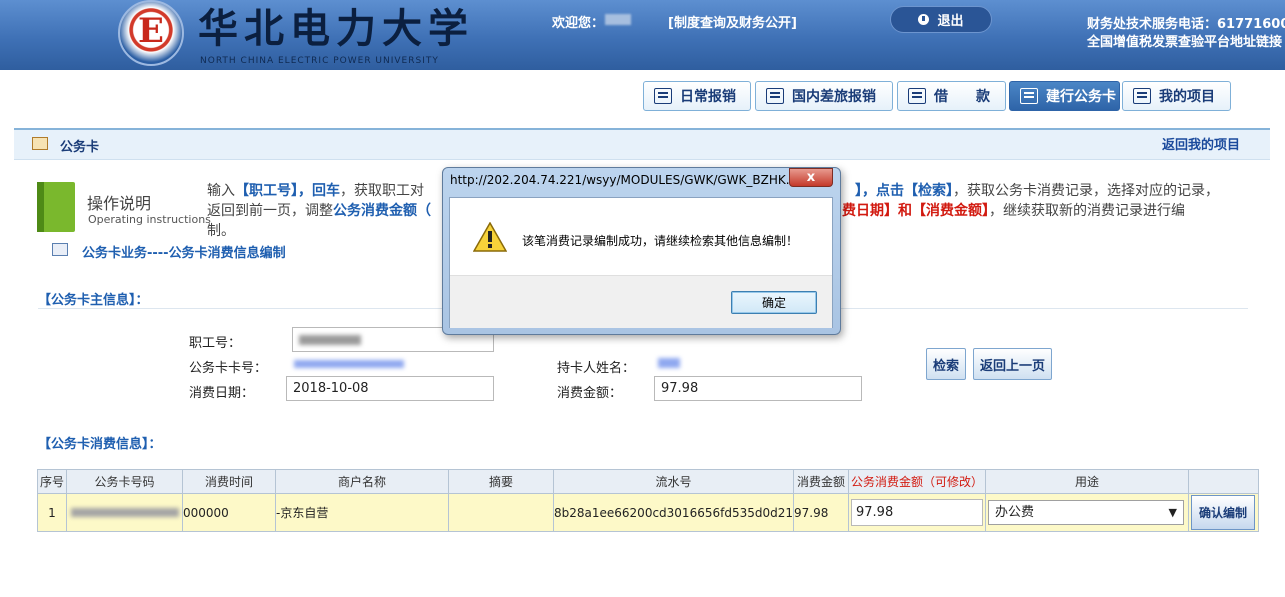 The image size is (1285, 597). I want to click on logout-button: 退出, so click(941, 19).